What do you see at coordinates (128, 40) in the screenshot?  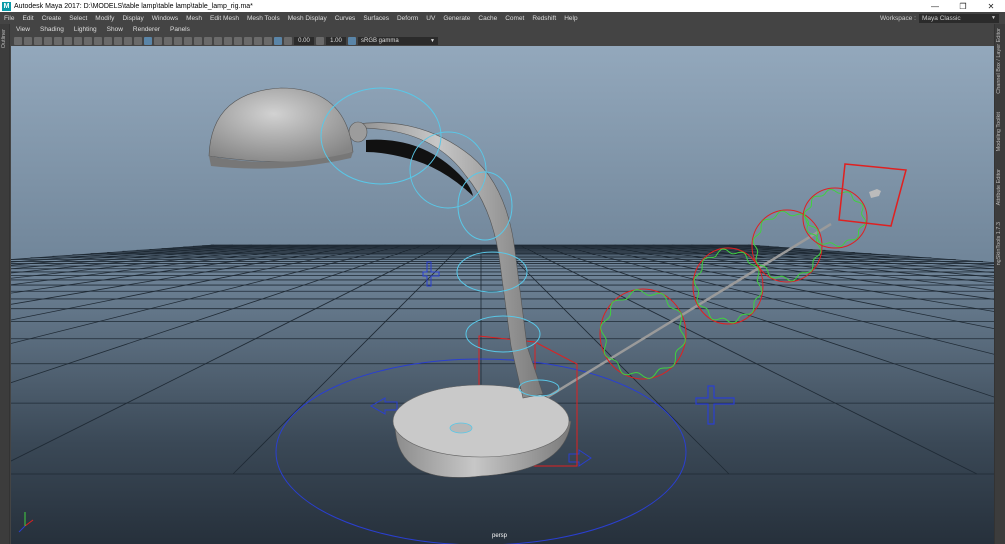 I see `safe-action-icon` at bounding box center [128, 40].